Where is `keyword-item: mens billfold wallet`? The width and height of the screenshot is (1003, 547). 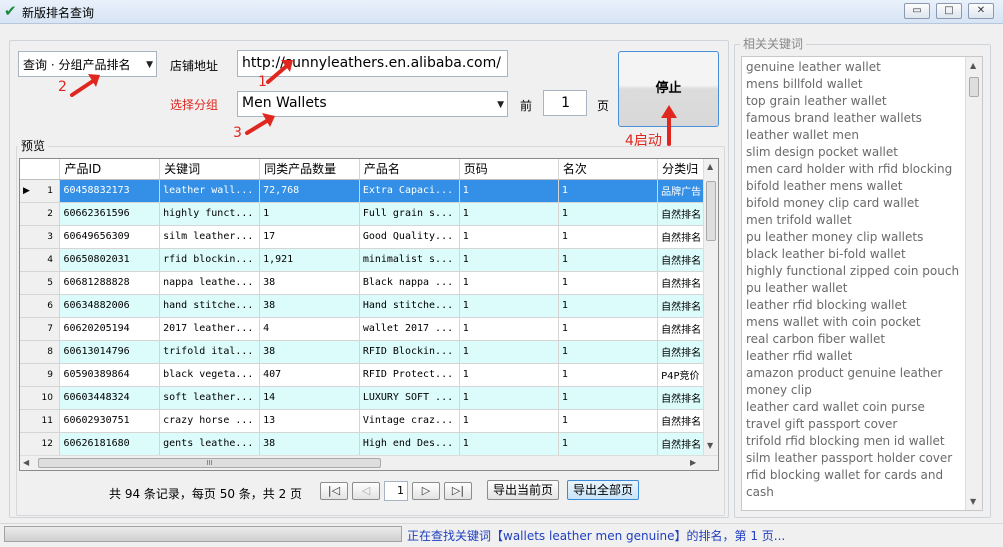
keyword-item: mens billfold wallet is located at coordinates (804, 84).